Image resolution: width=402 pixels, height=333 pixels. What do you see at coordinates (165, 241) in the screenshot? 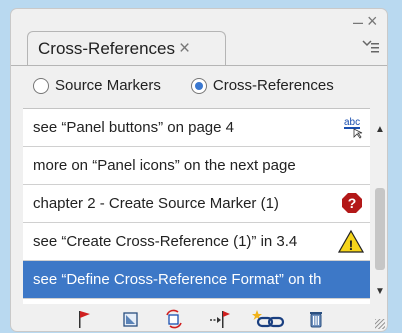
I see `list-item-text: see “Create Cross-Reference (1)” in 3.4` at bounding box center [165, 241].